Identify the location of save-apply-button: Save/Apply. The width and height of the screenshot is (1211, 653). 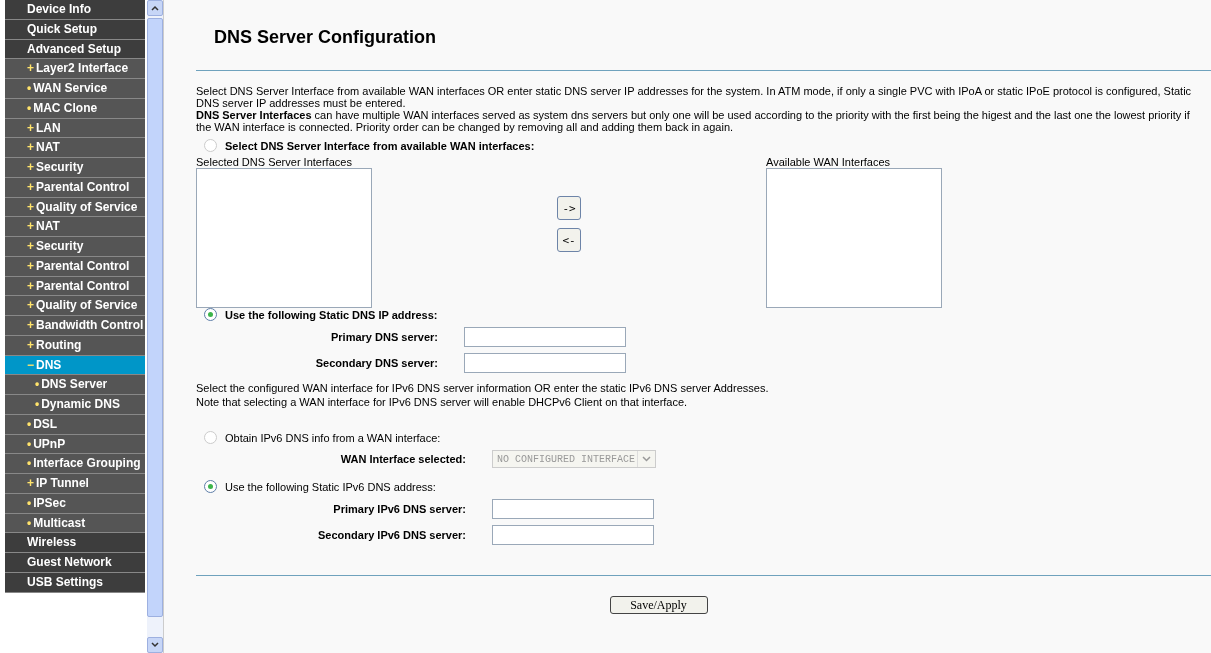
(658, 605).